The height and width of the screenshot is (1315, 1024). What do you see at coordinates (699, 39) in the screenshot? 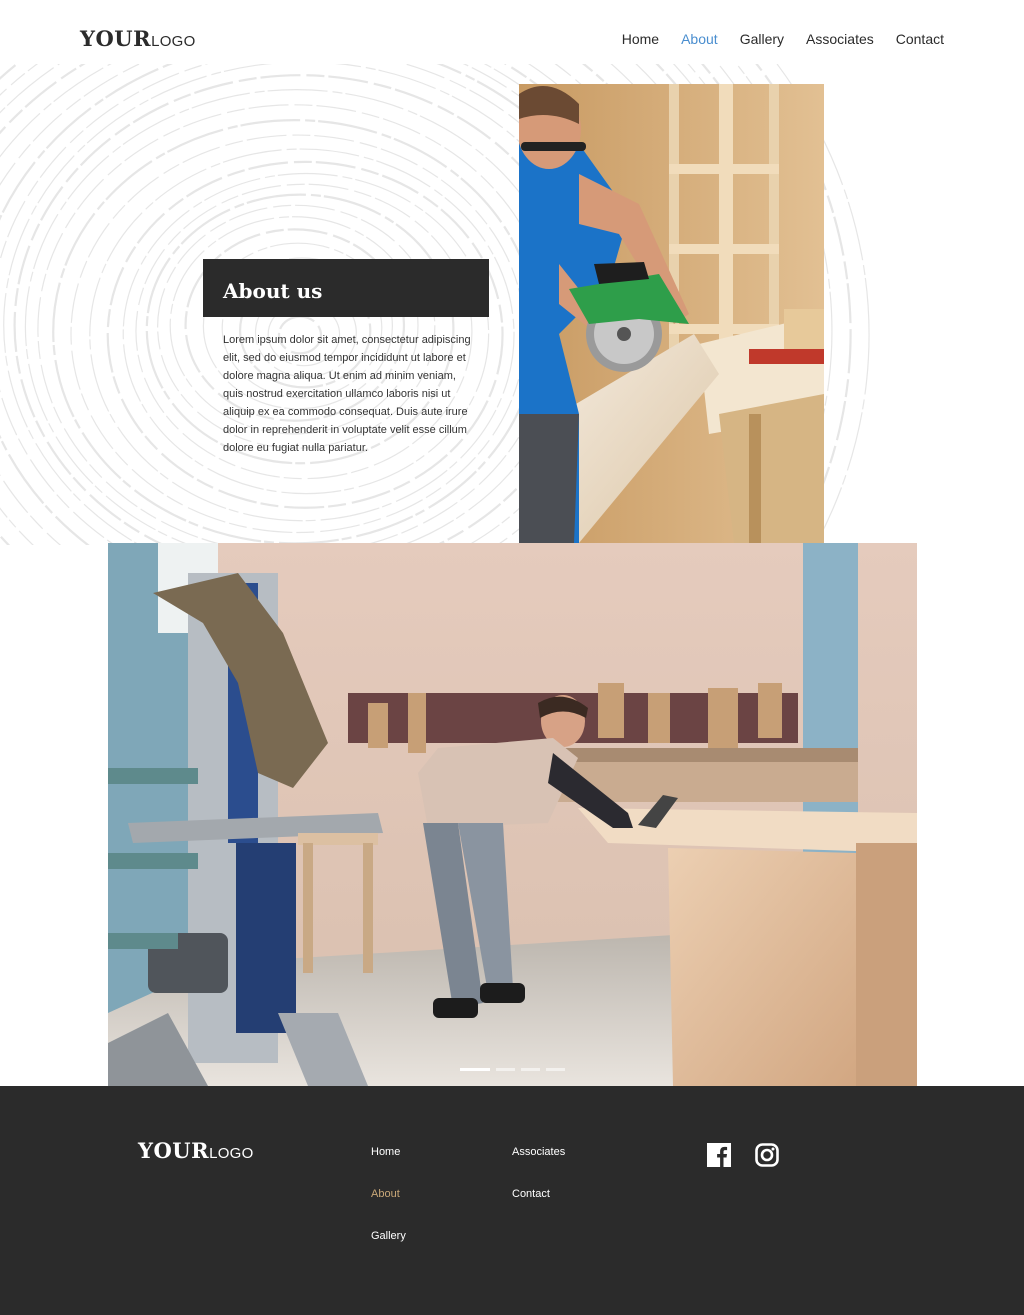
I see `nav-about: About` at bounding box center [699, 39].